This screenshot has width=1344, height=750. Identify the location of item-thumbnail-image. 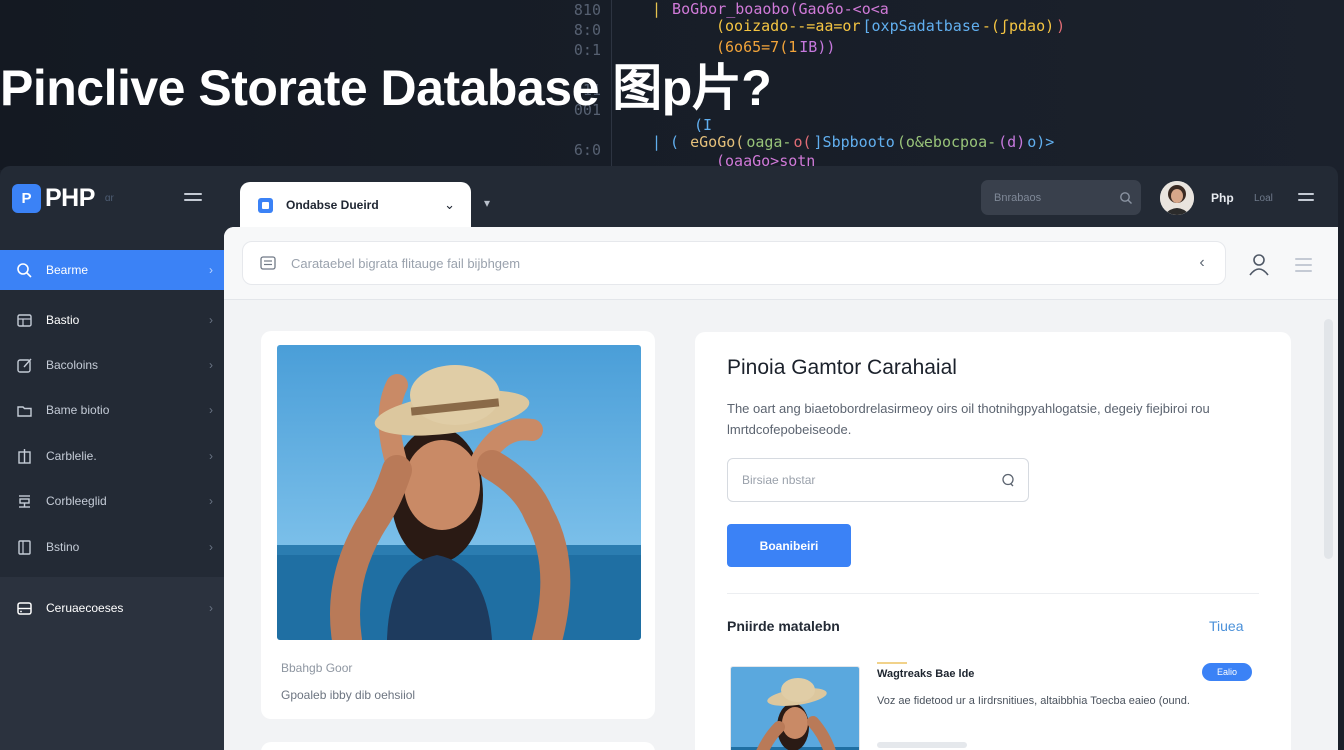
(795, 708).